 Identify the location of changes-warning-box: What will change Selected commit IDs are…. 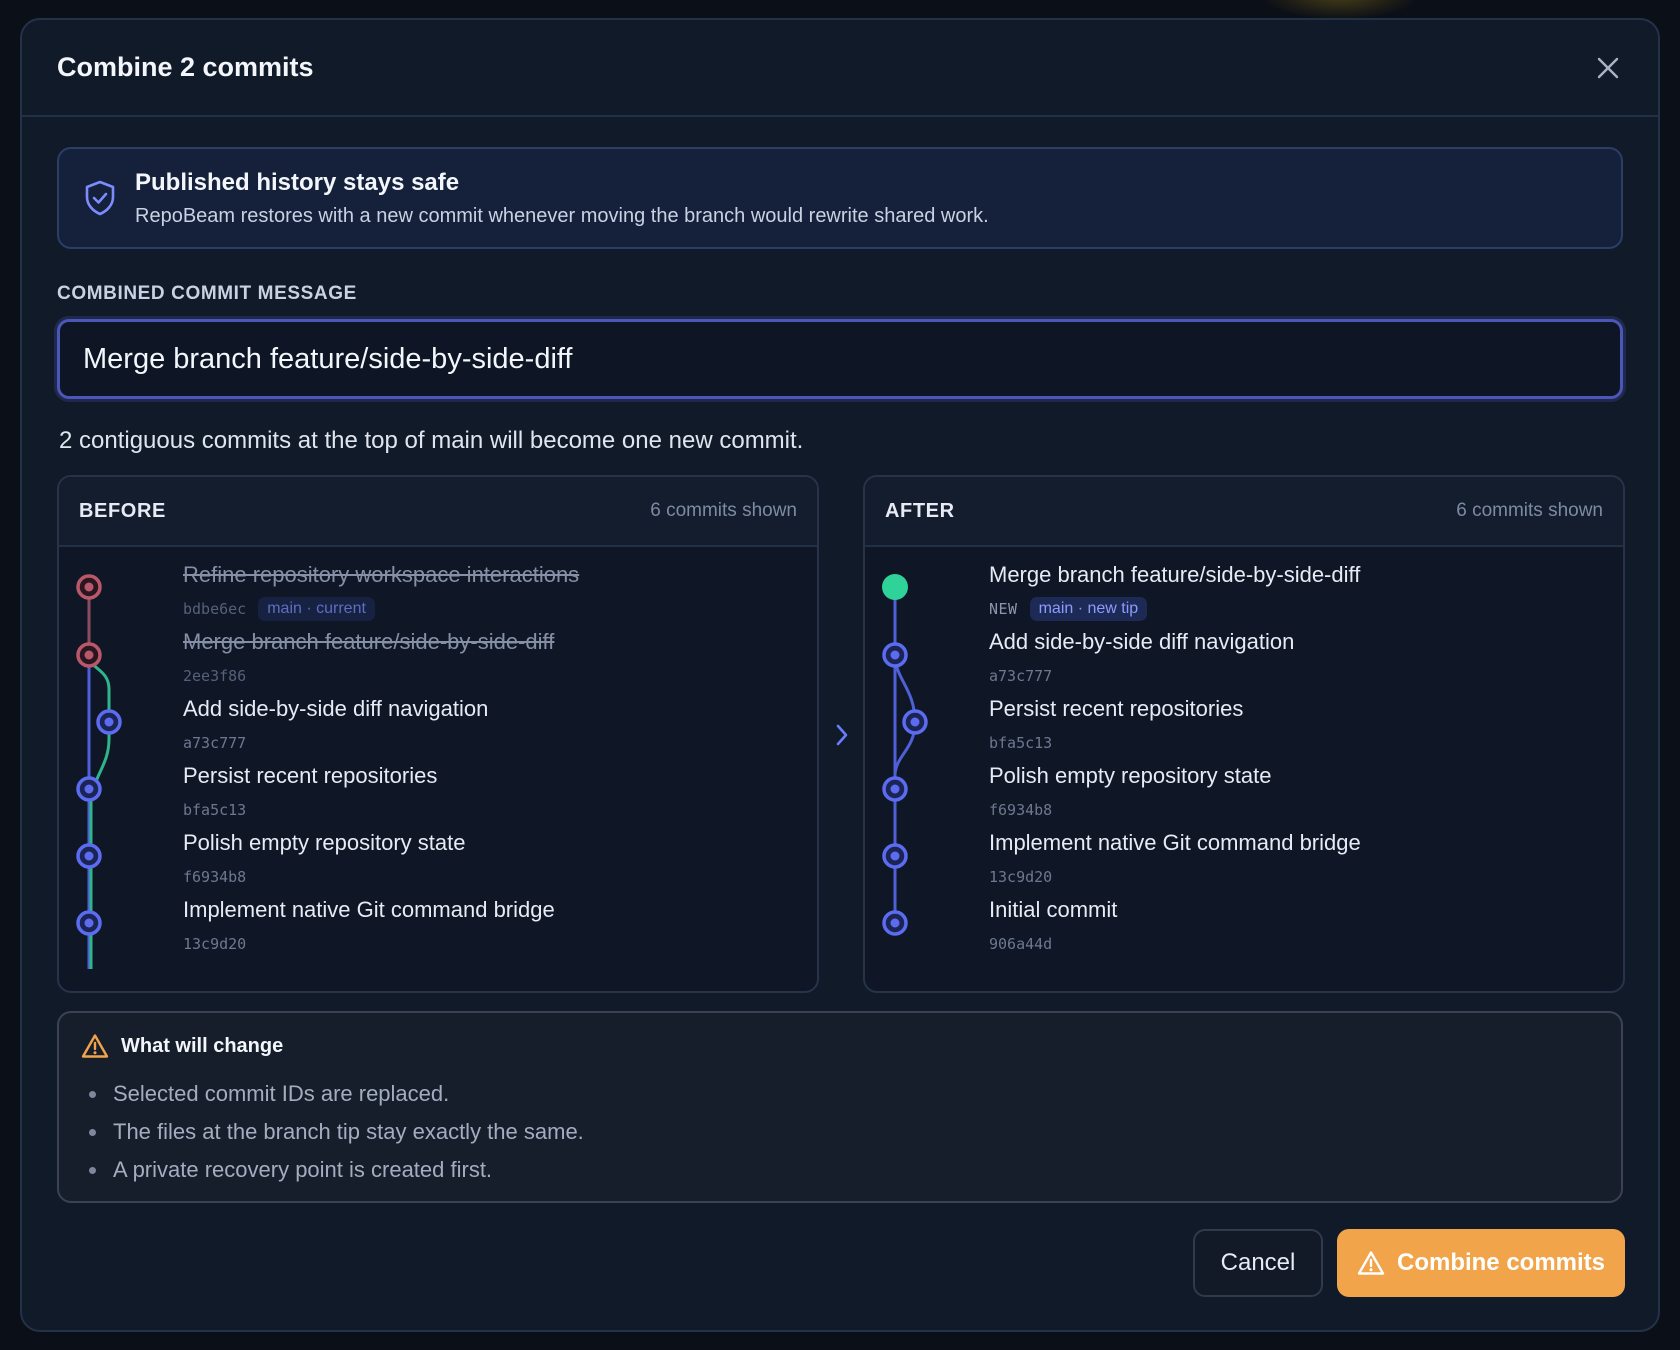
(840, 1107).